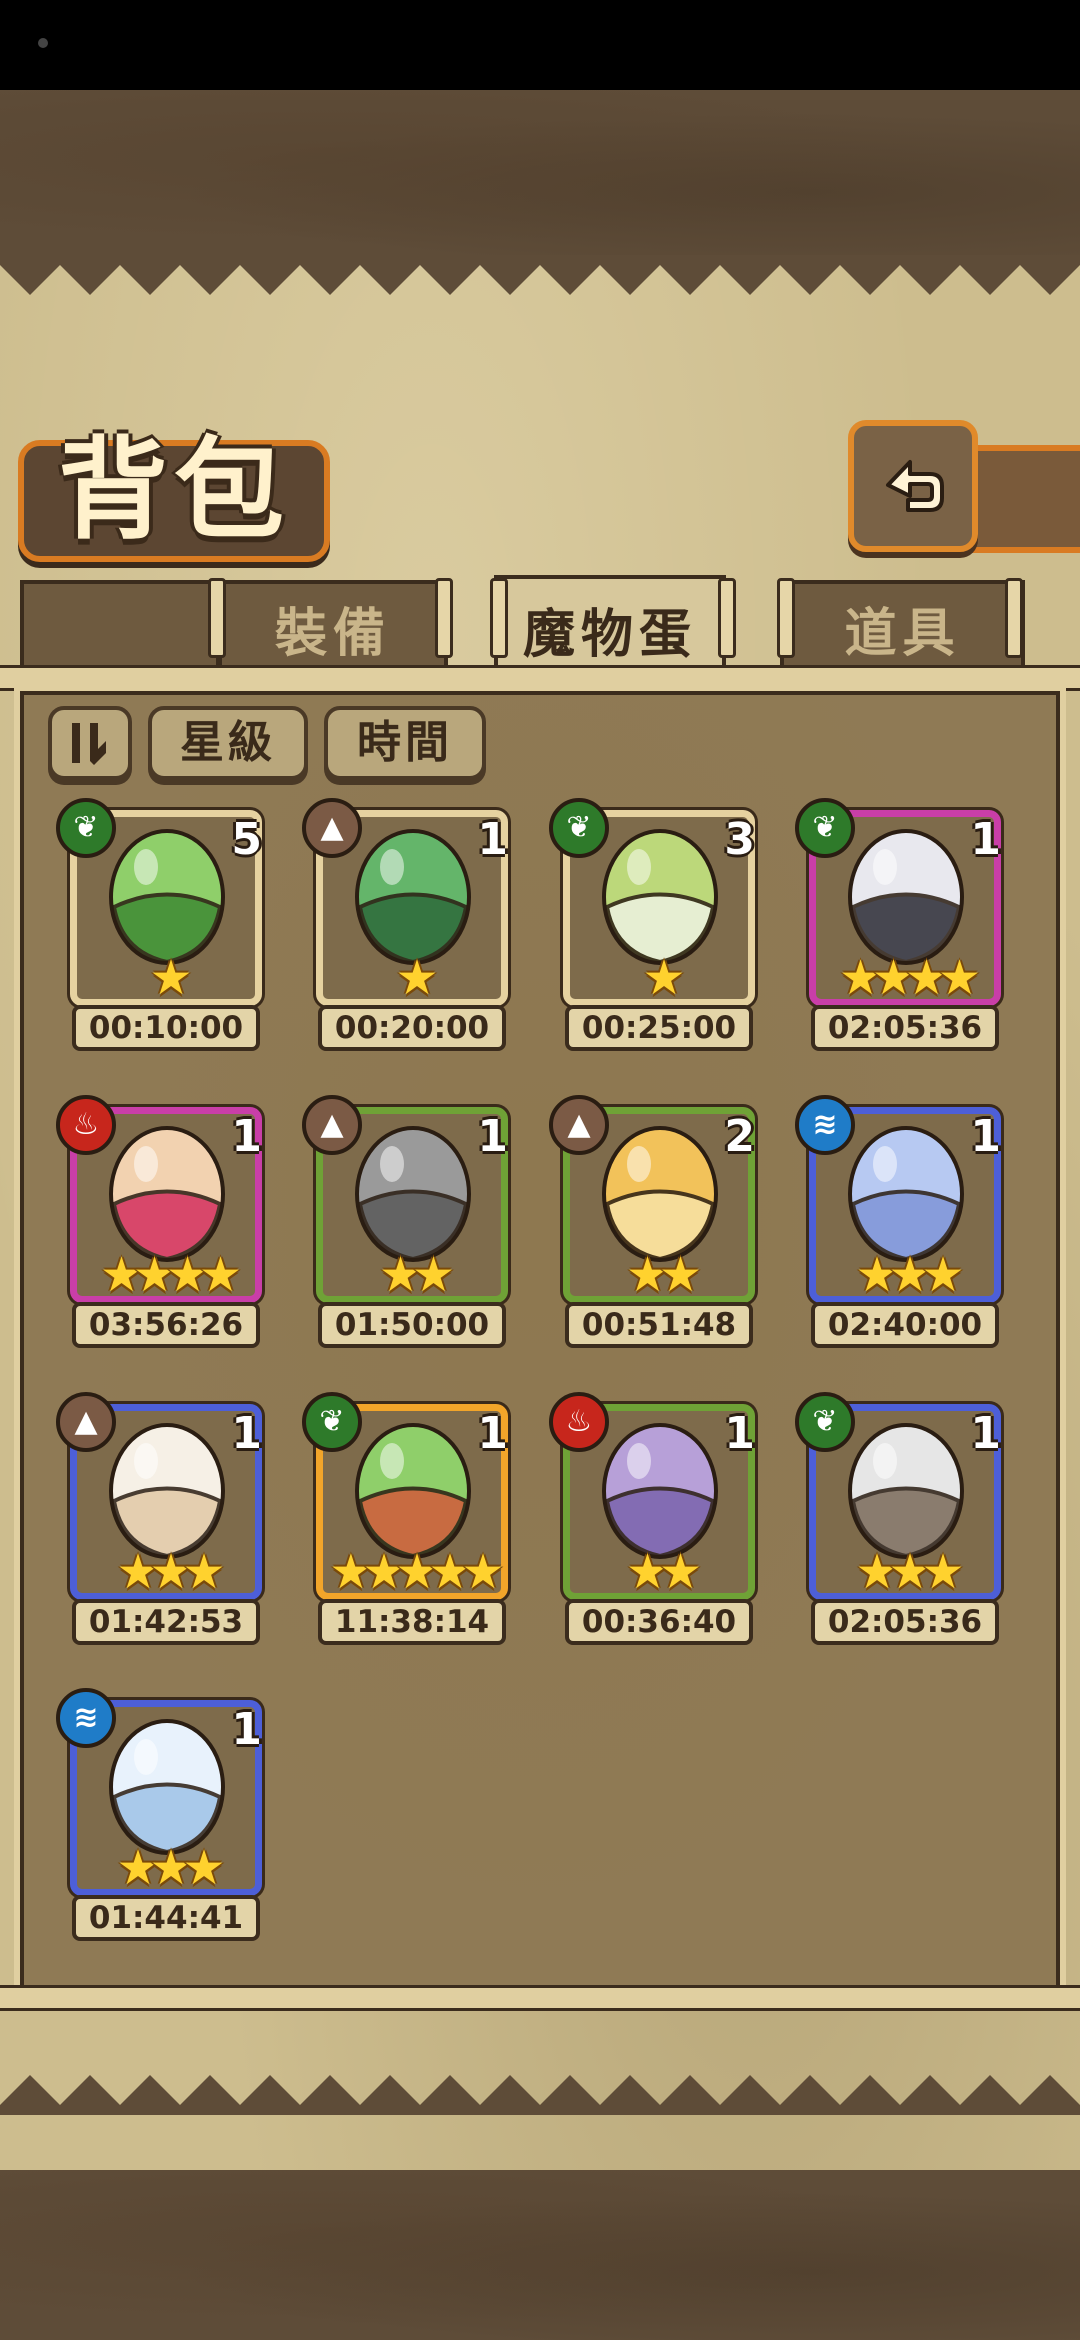 The width and height of the screenshot is (1080, 2340). What do you see at coordinates (166, 1028) in the screenshot?
I see `hatch-timer: 00:10:00` at bounding box center [166, 1028].